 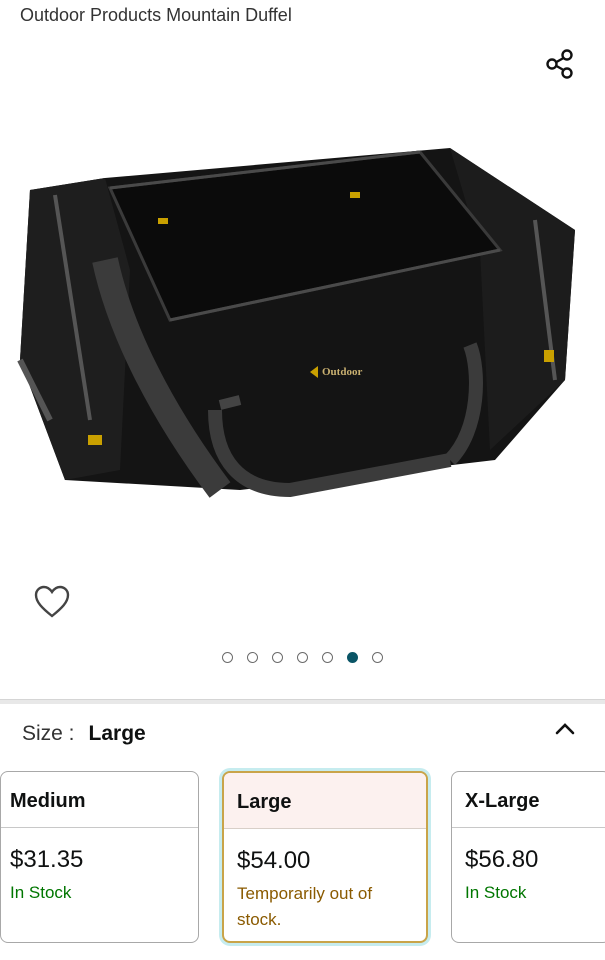 I want to click on carousel-dots, so click(x=302, y=657).